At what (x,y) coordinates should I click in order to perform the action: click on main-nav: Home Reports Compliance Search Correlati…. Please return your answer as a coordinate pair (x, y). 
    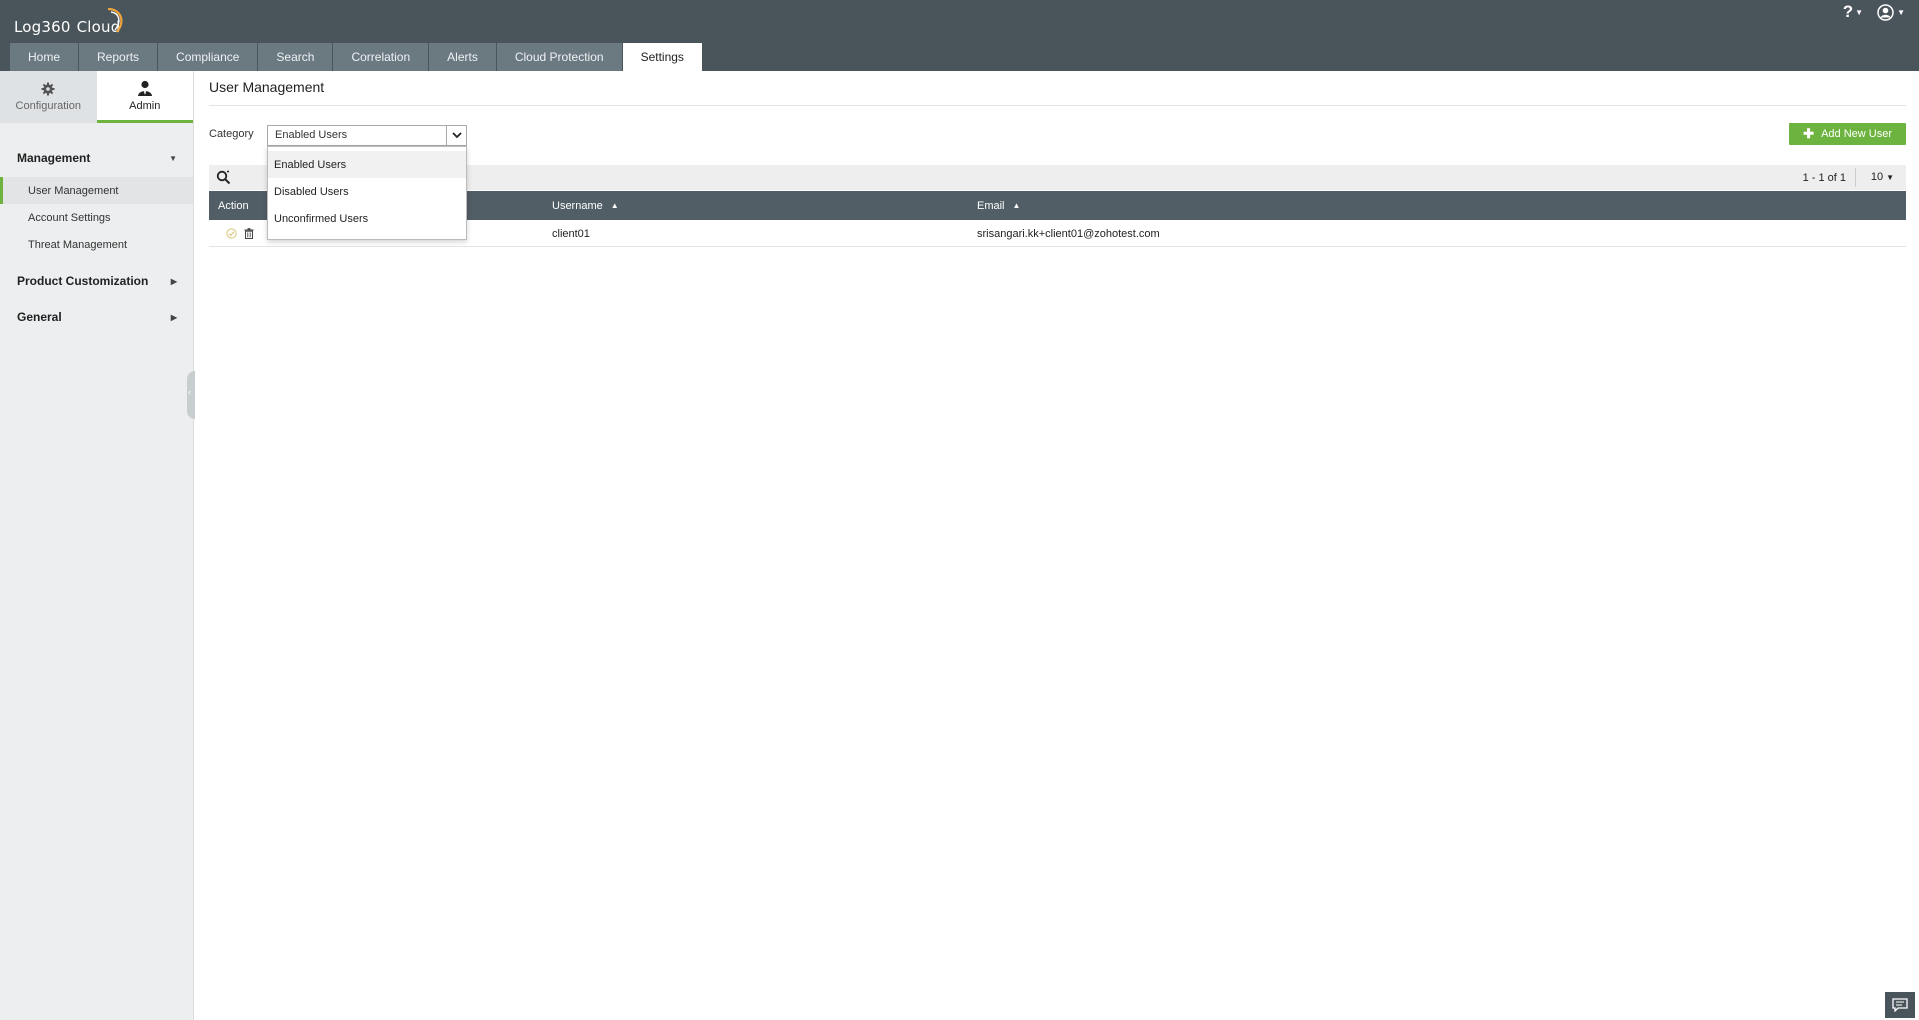
    Looking at the image, I should click on (356, 57).